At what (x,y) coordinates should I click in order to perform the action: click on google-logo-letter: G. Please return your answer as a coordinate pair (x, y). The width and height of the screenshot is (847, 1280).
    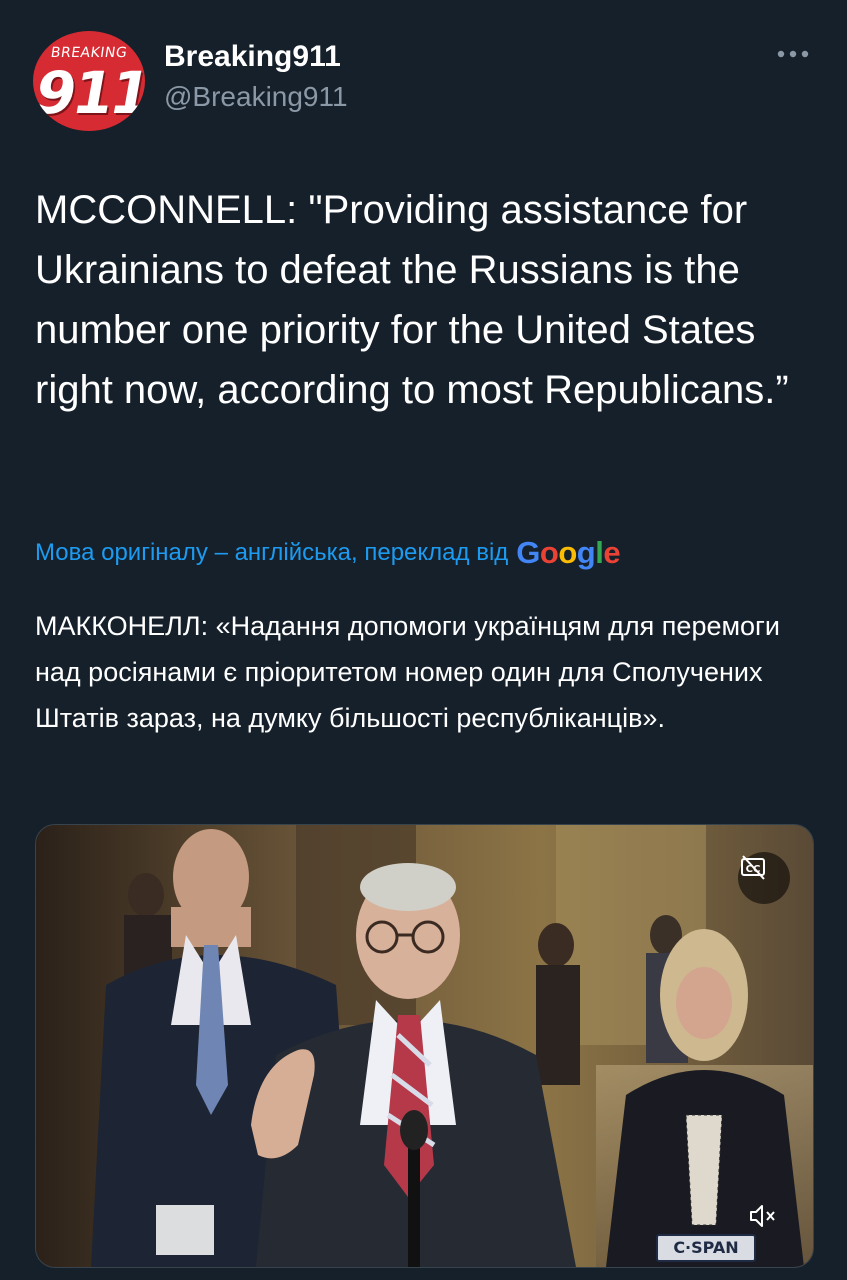
    Looking at the image, I should click on (528, 552).